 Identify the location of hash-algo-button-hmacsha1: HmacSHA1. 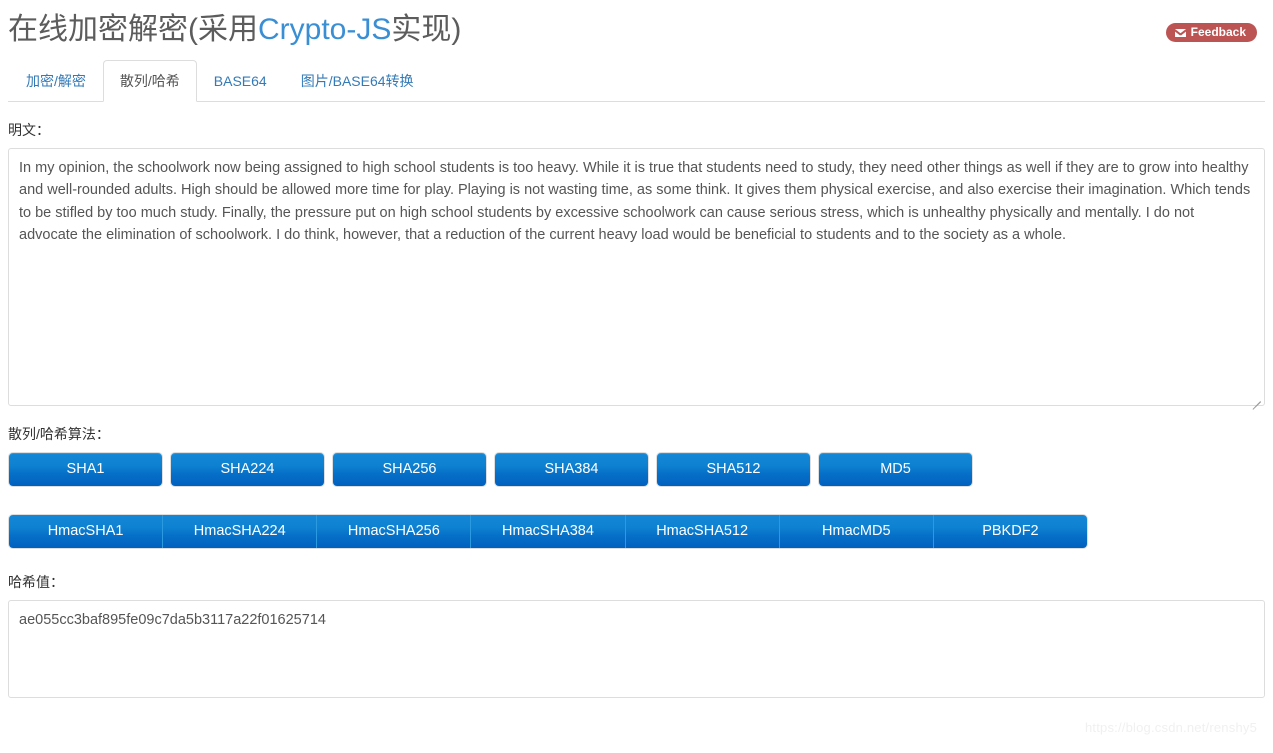
(86, 531).